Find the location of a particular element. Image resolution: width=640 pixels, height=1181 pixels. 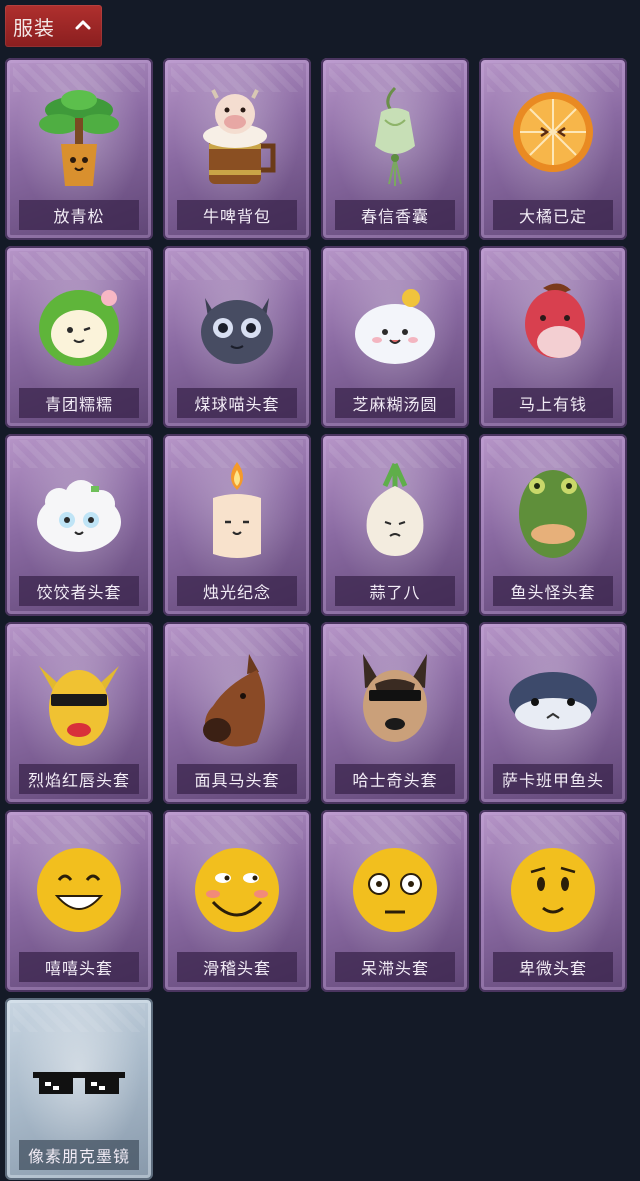

red-horse-head-icon is located at coordinates (553, 324).